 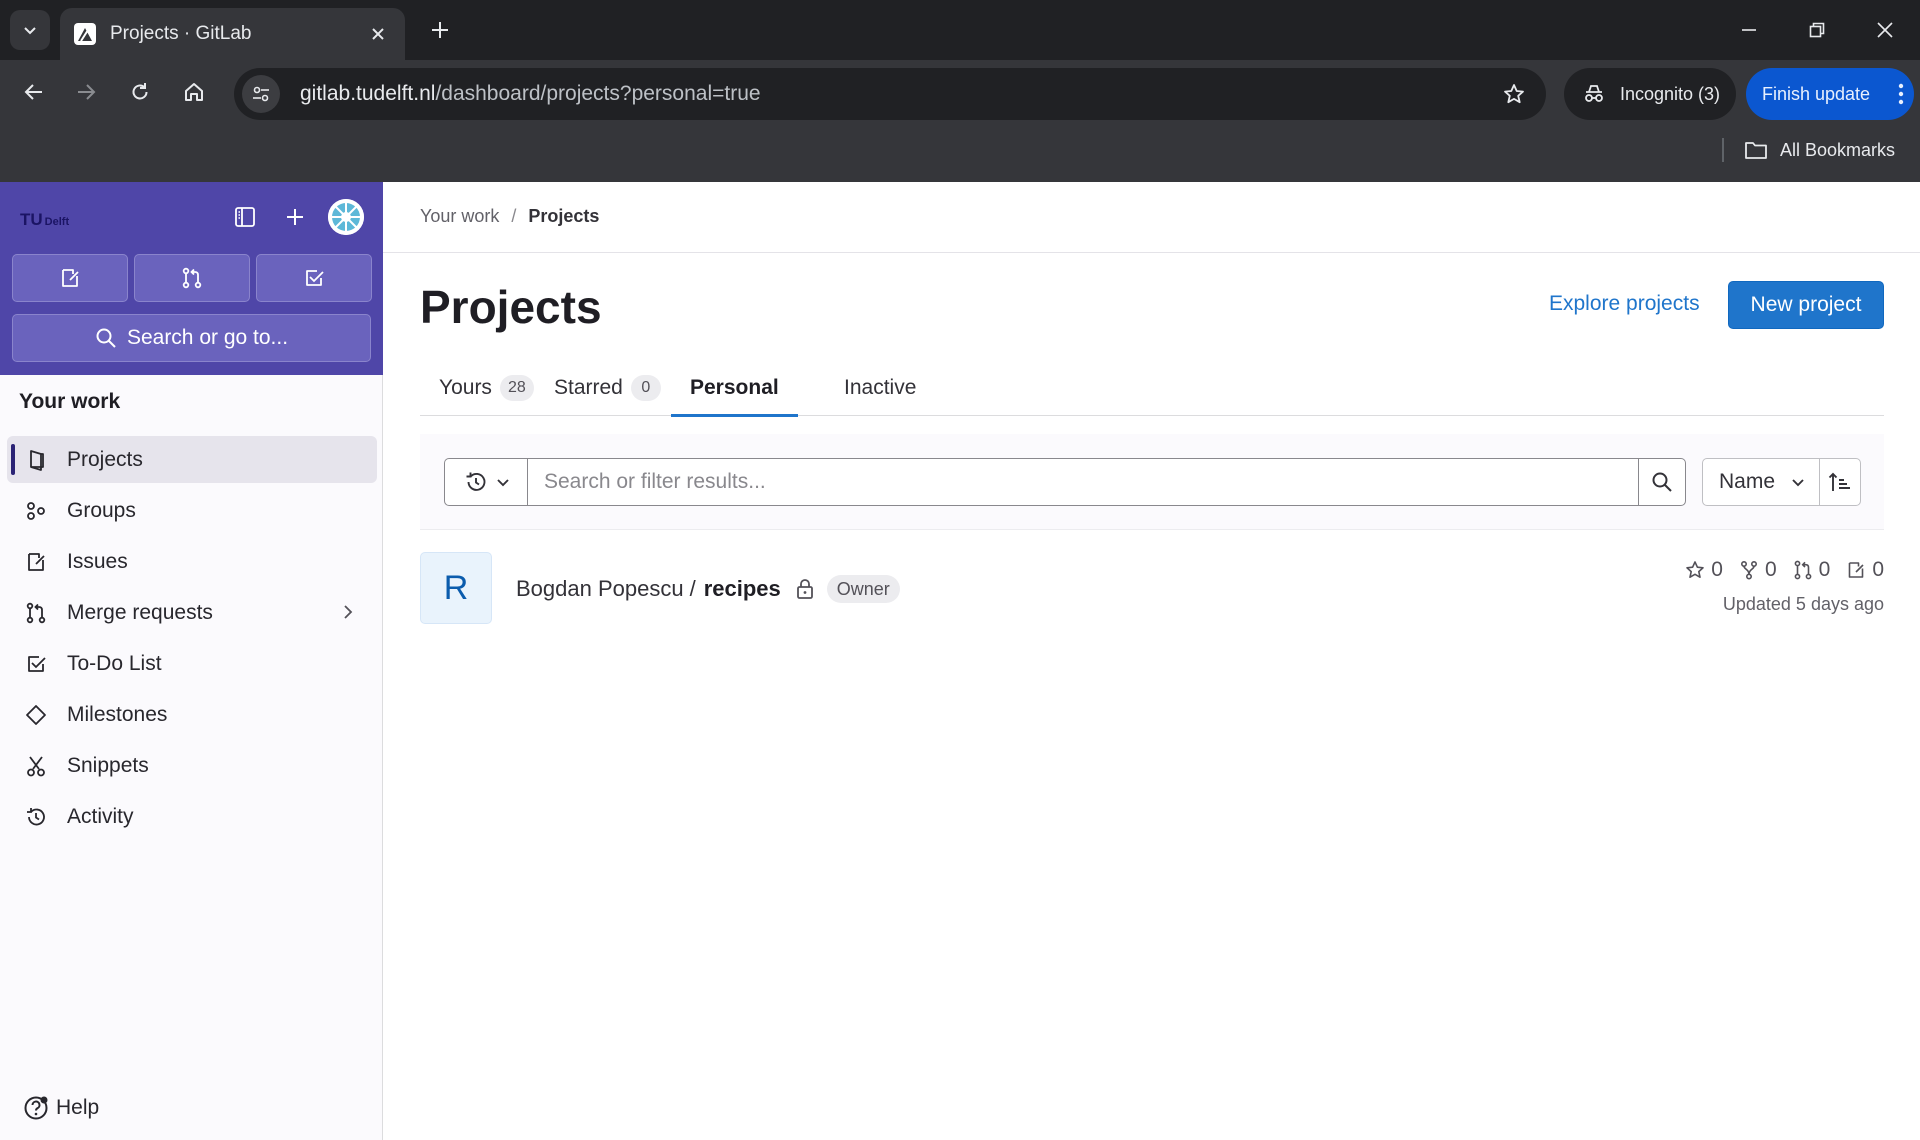 I want to click on avatar-pattern-icon, so click(x=346, y=217).